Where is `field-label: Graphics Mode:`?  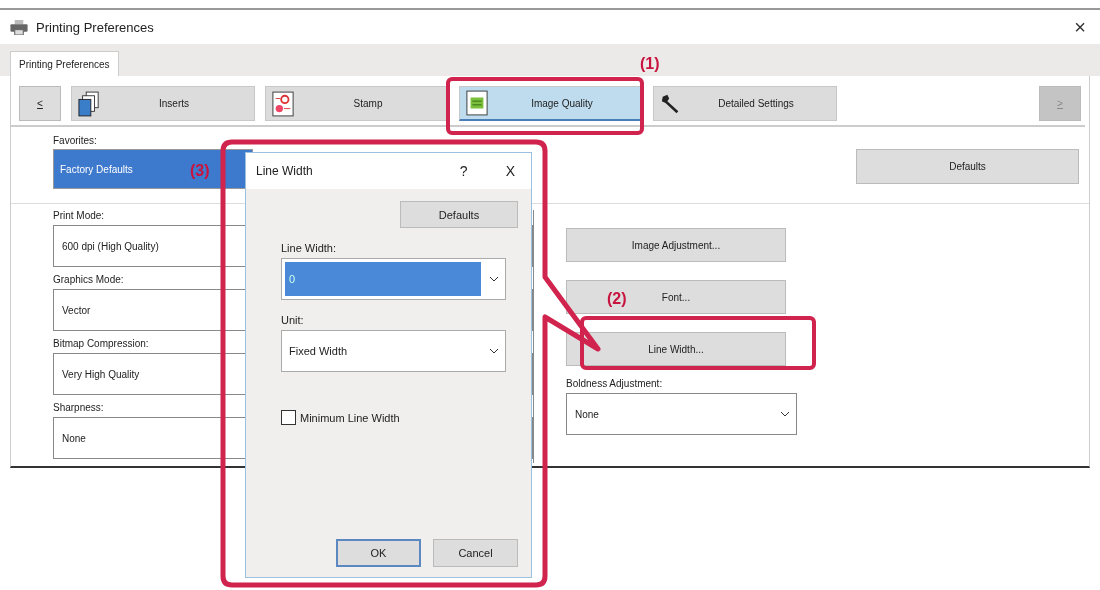
field-label: Graphics Mode: is located at coordinates (88, 279).